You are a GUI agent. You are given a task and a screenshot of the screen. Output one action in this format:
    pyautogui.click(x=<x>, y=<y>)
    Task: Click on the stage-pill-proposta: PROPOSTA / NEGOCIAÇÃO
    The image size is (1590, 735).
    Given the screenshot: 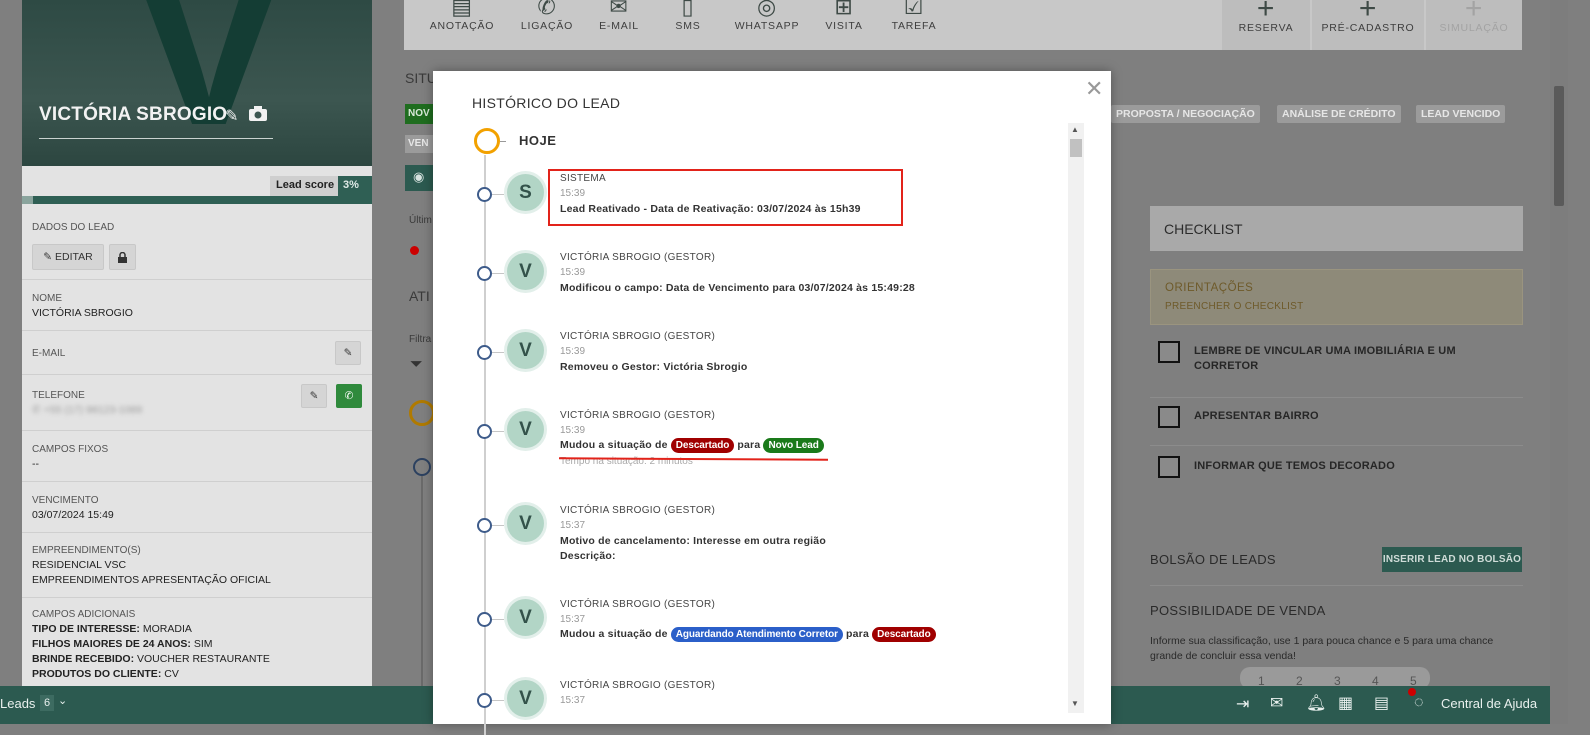 What is the action you would take?
    pyautogui.click(x=1185, y=114)
    